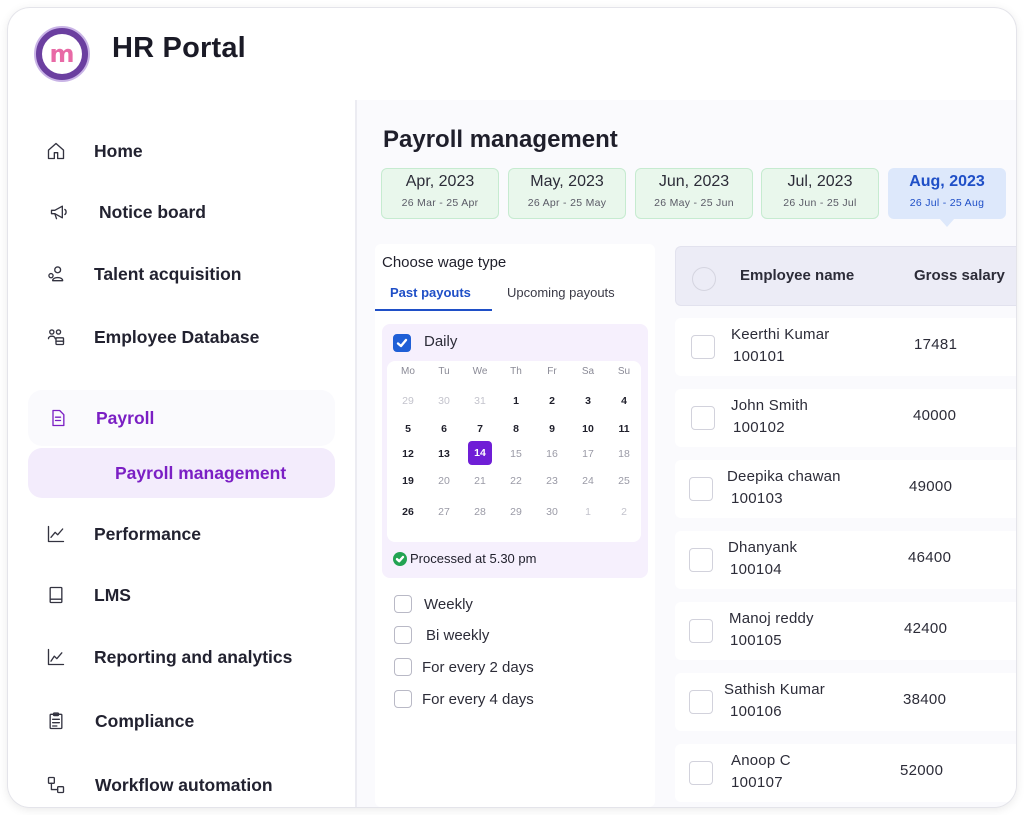 Image resolution: width=1024 pixels, height=815 pixels. What do you see at coordinates (433, 298) in the screenshot?
I see `tab-past-payouts: Past payouts` at bounding box center [433, 298].